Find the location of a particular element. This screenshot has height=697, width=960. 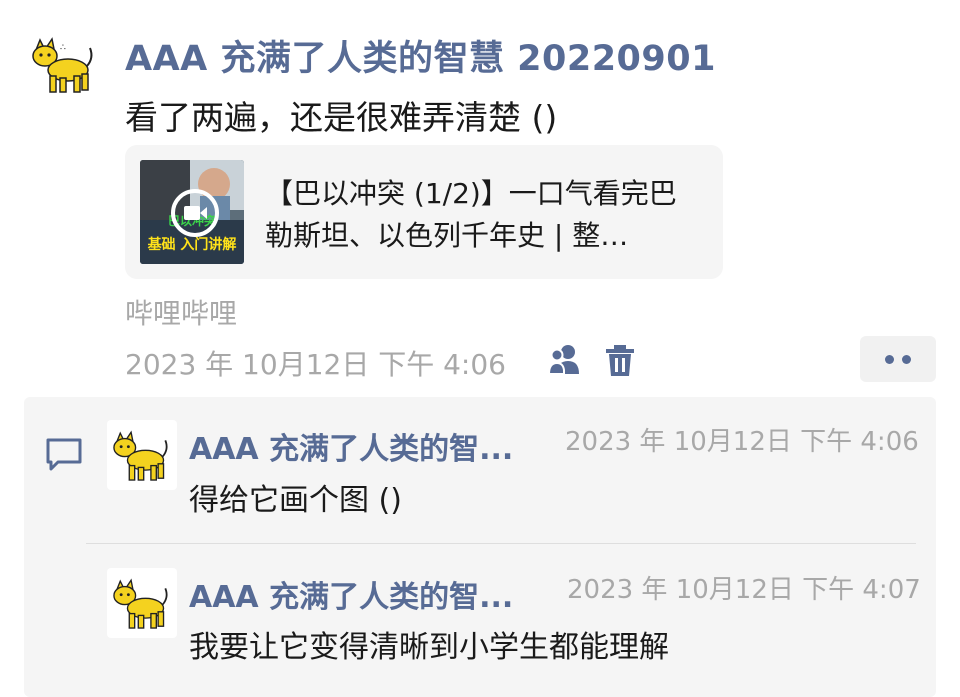

post-timestamp: 2023 年 10月12日 下午 4:06 is located at coordinates (315, 364).